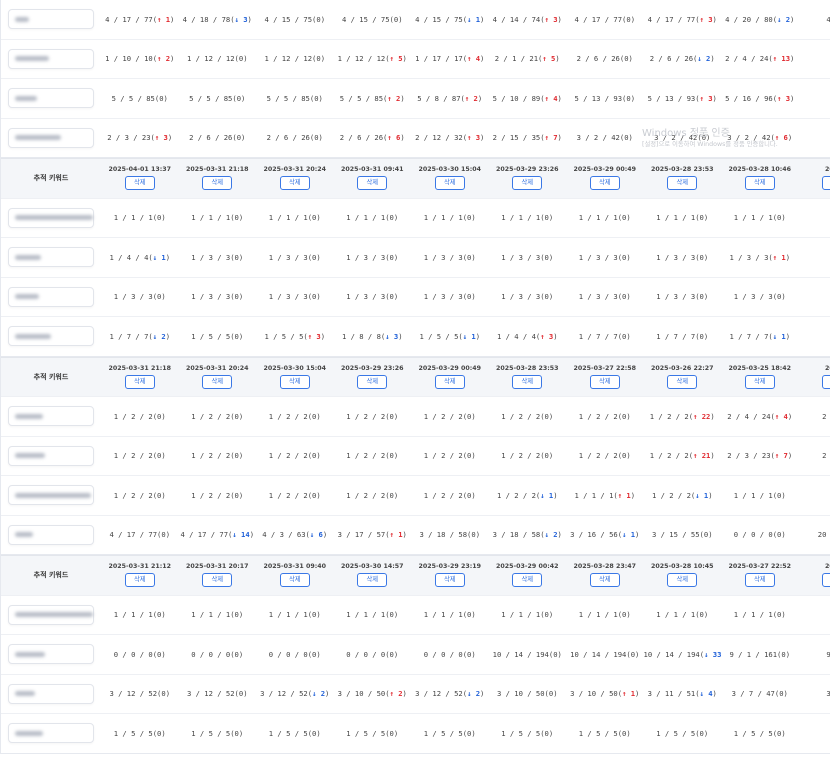 The width and height of the screenshot is (830, 782). I want to click on rank-cell: 3 / 18 / 58(↓ 2), so click(528, 534).